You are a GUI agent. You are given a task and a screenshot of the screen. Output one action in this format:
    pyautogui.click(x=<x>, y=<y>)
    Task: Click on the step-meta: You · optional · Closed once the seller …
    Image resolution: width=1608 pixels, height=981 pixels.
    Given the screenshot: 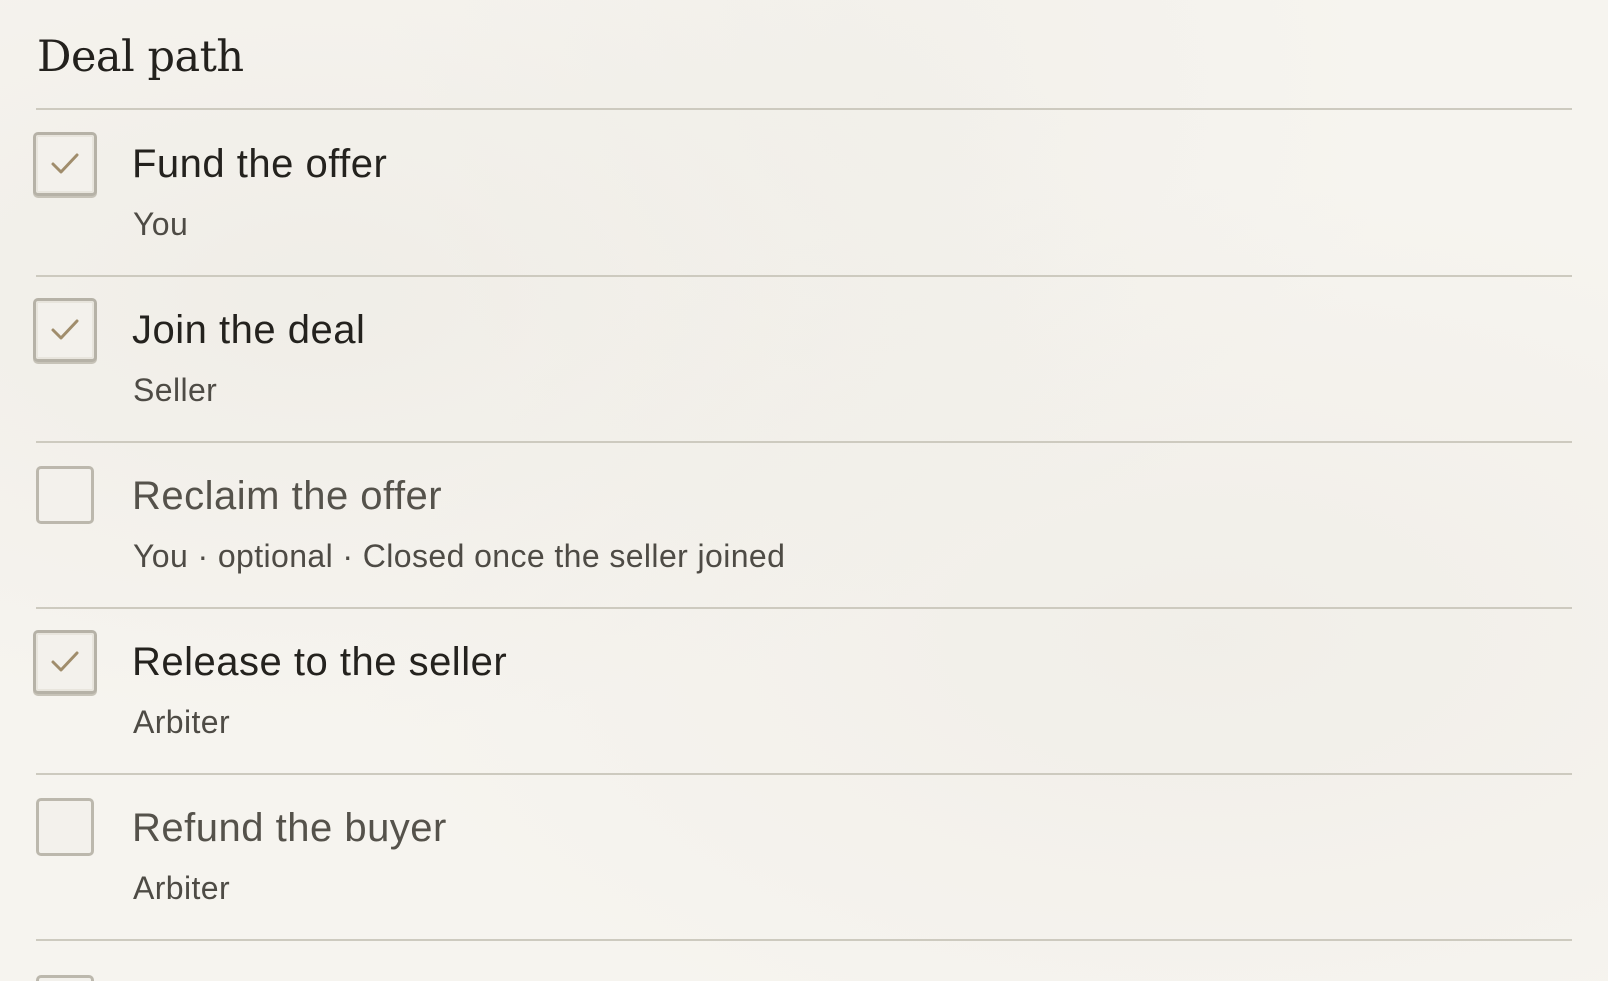 What is the action you would take?
    pyautogui.click(x=459, y=556)
    